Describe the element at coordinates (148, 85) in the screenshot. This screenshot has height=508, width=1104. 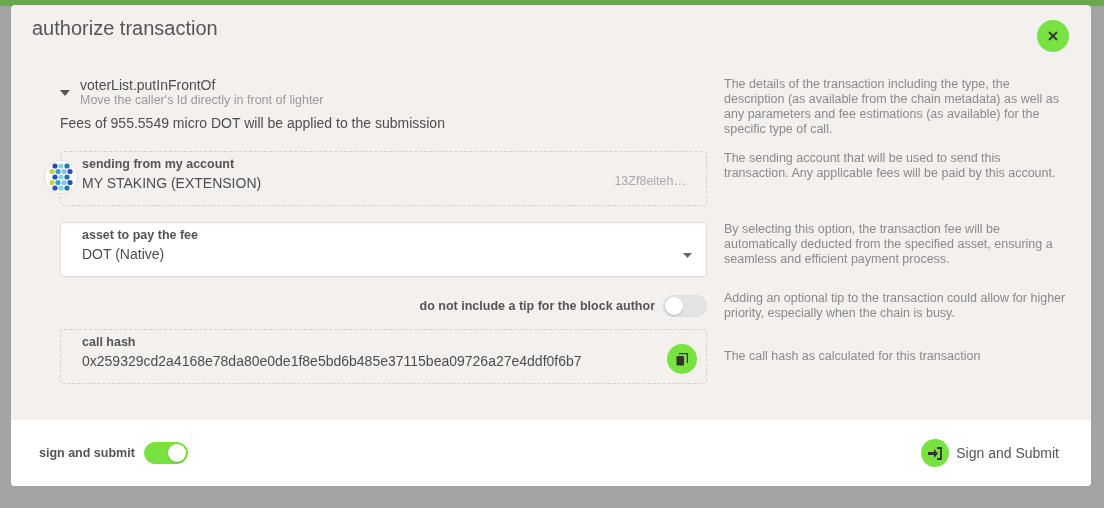
I see `method-name: voterList.putInFrontOf` at that location.